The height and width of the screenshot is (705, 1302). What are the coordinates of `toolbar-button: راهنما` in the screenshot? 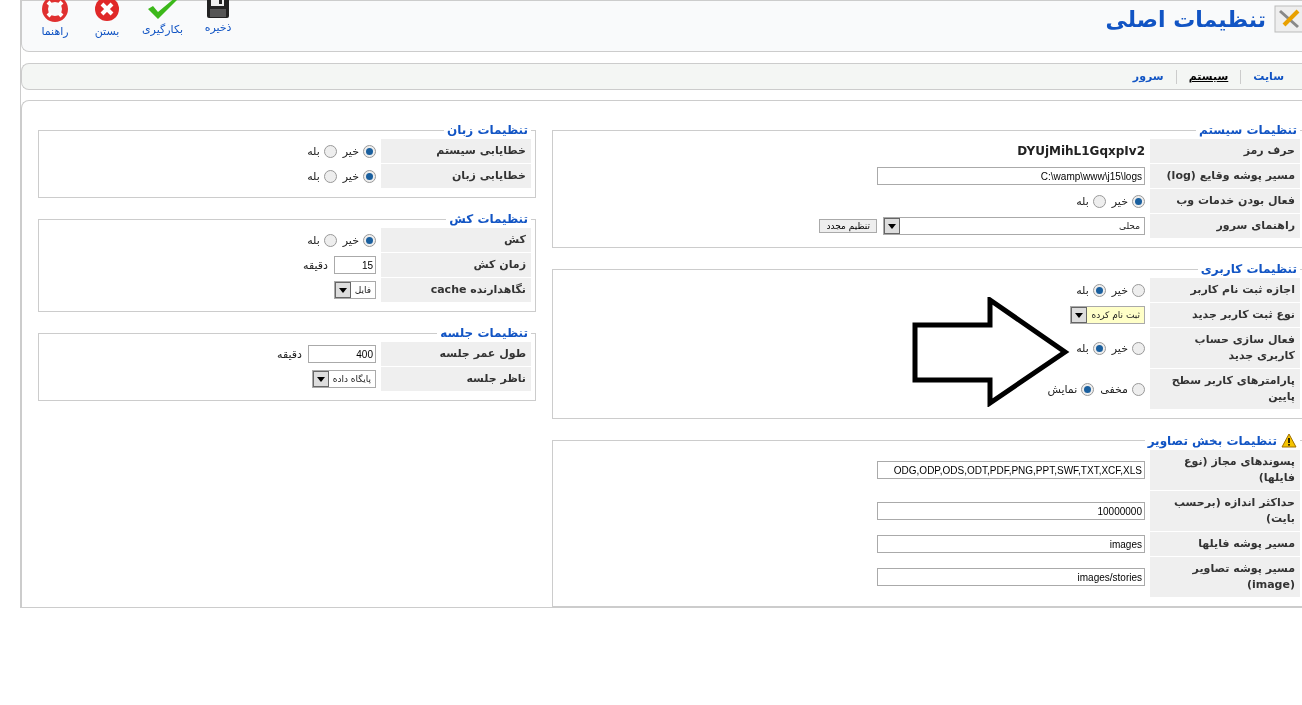 It's located at (55, 19).